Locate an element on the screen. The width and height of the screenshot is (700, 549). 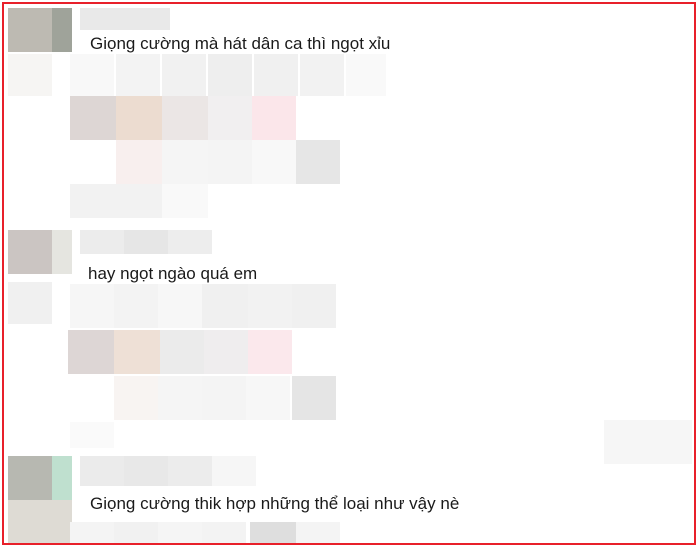
comment-text: hay ngọt ngào quá em is located at coordinates (173, 273).